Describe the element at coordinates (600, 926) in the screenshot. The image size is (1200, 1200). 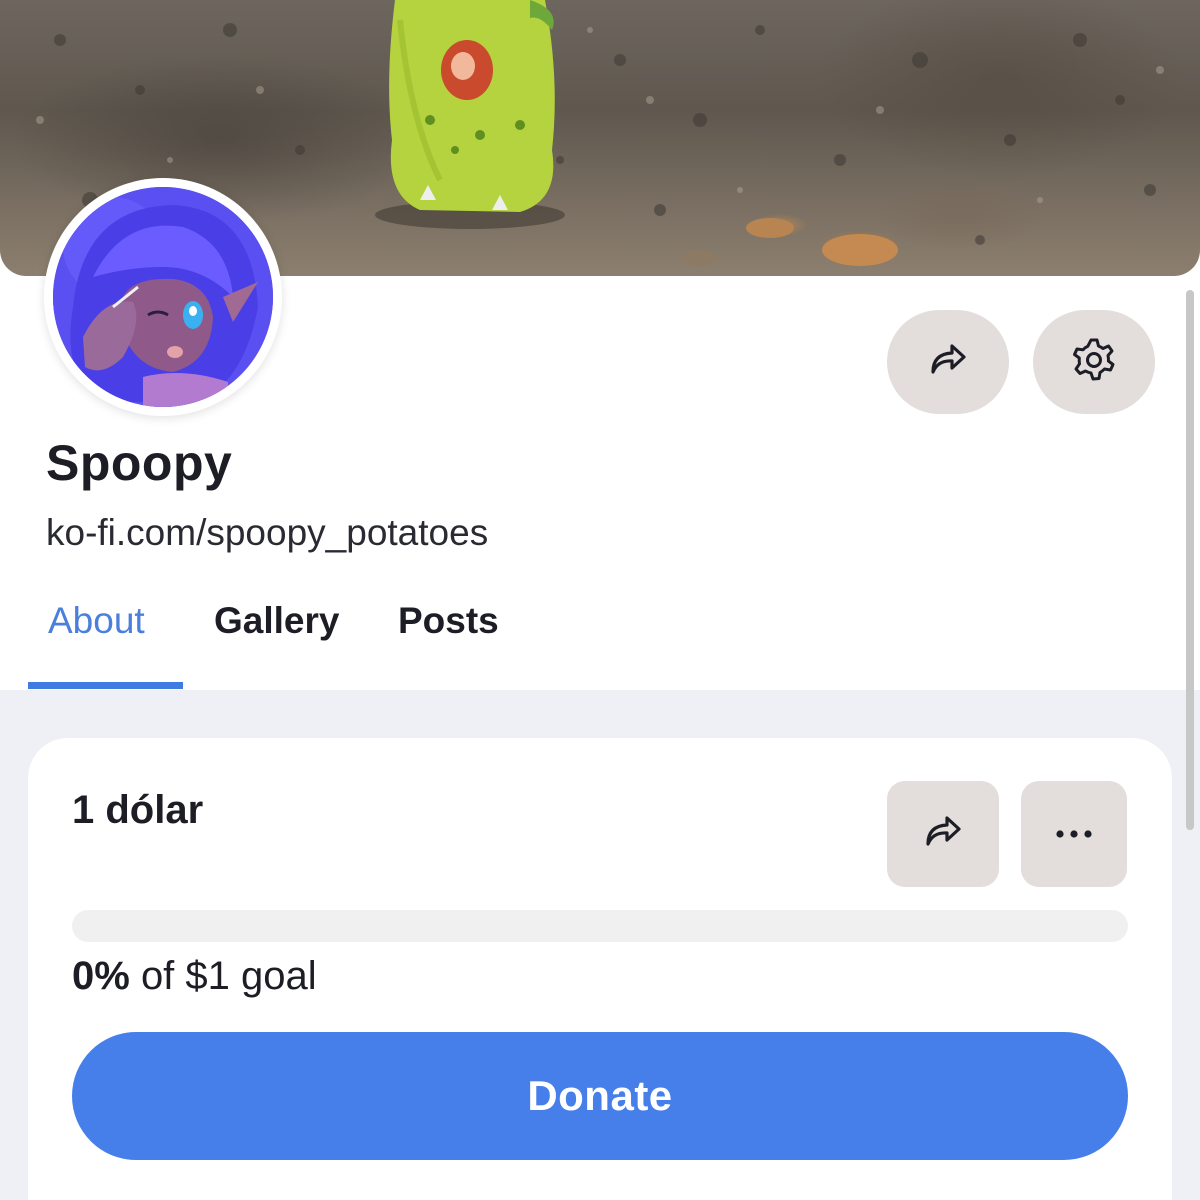
I see `goal-progress-bar` at that location.